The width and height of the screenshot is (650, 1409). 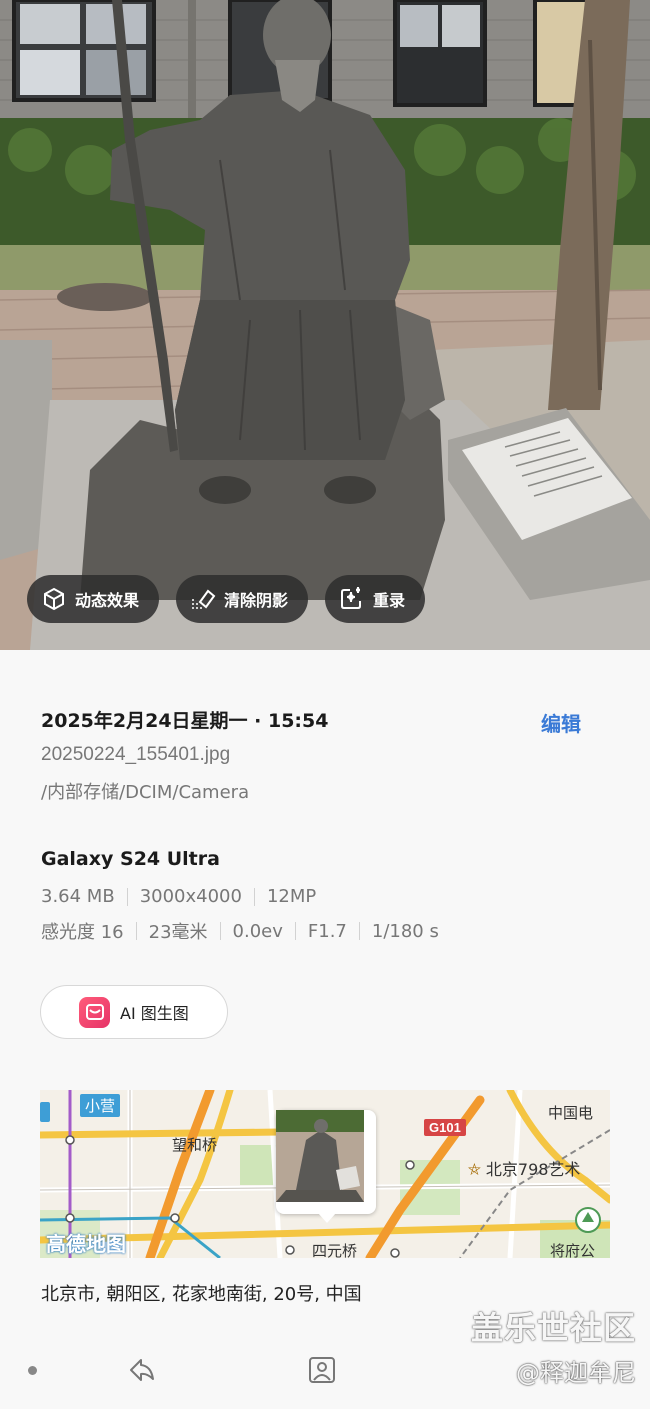 I want to click on photo-action-chips: 动态效果 清除阴影 重录, so click(x=226, y=599).